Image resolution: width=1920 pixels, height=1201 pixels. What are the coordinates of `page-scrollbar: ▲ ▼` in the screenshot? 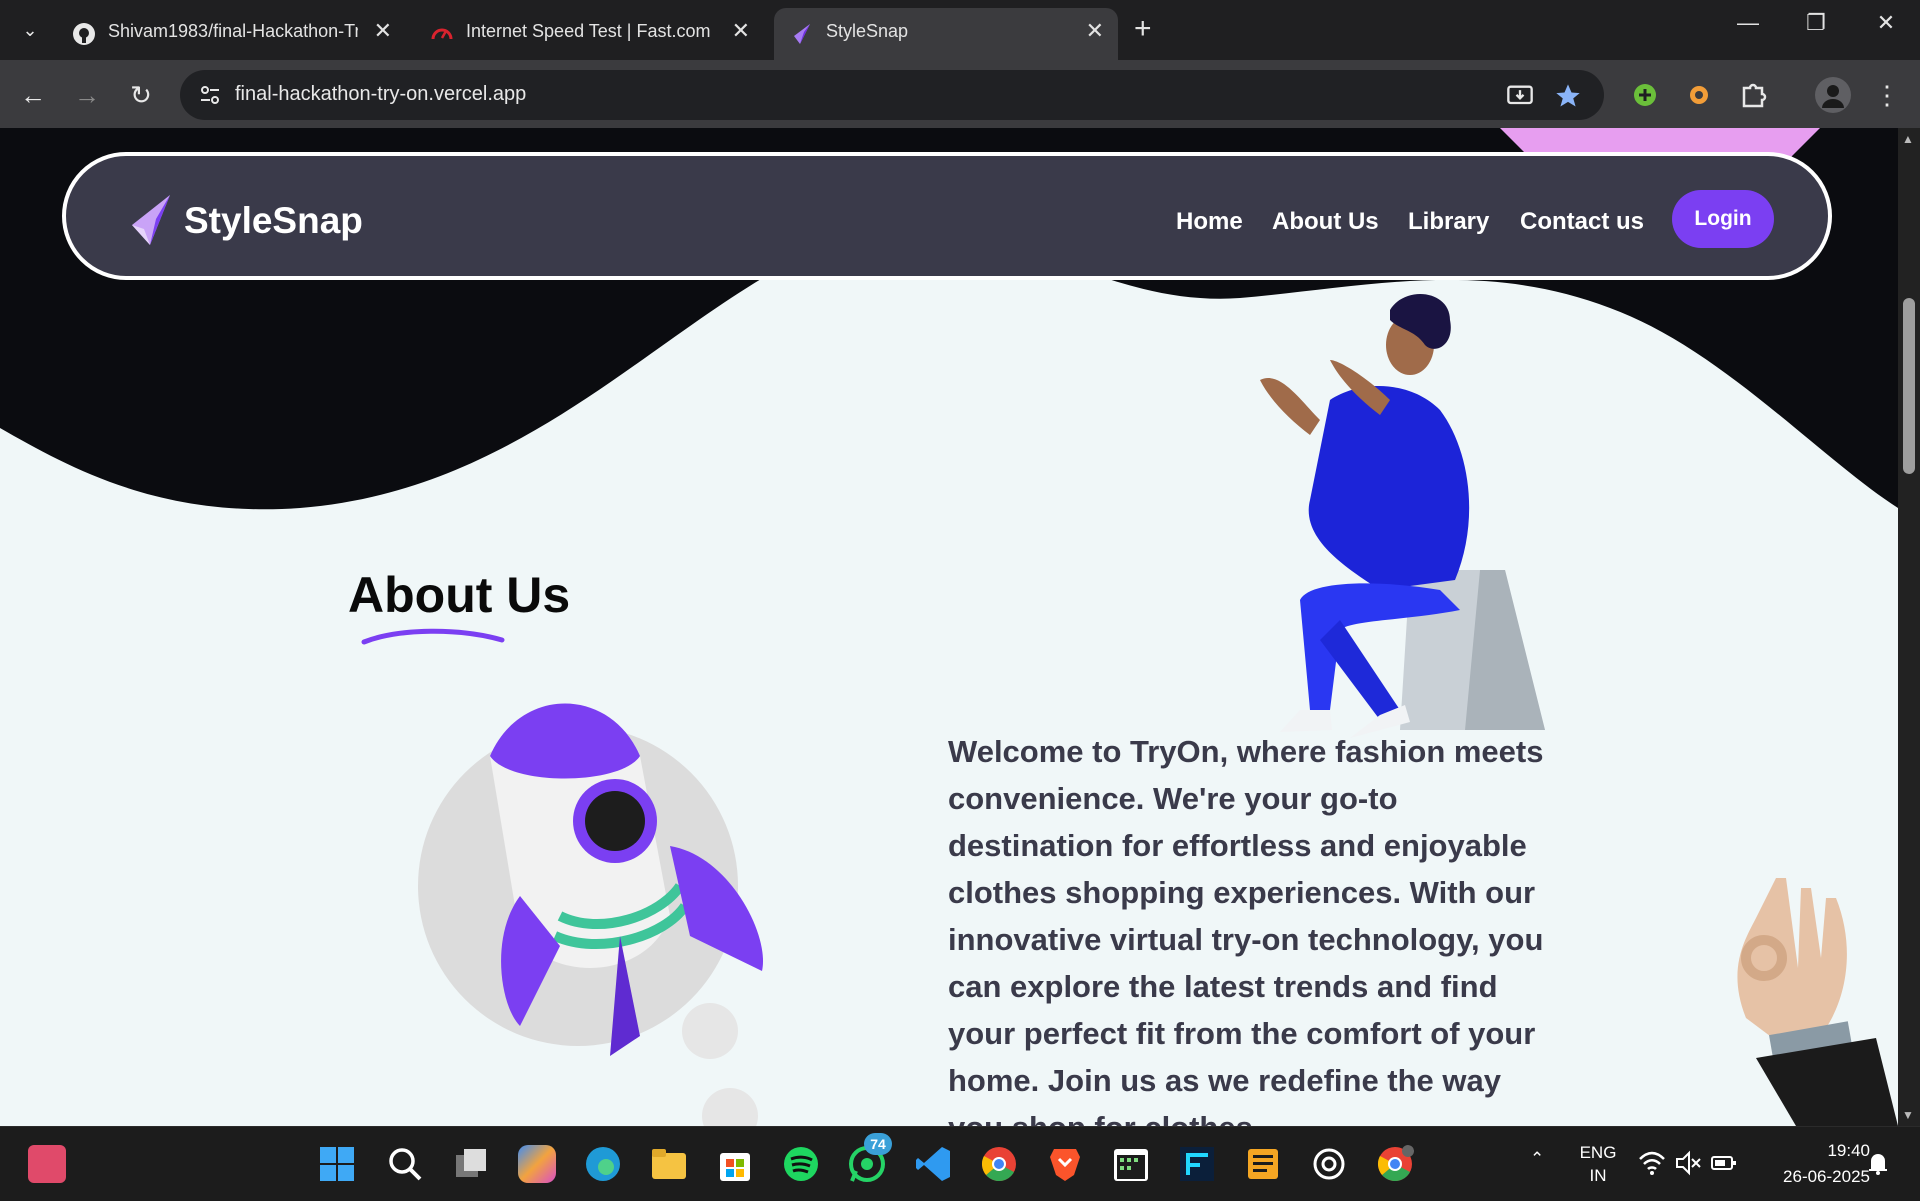 It's located at (1909, 627).